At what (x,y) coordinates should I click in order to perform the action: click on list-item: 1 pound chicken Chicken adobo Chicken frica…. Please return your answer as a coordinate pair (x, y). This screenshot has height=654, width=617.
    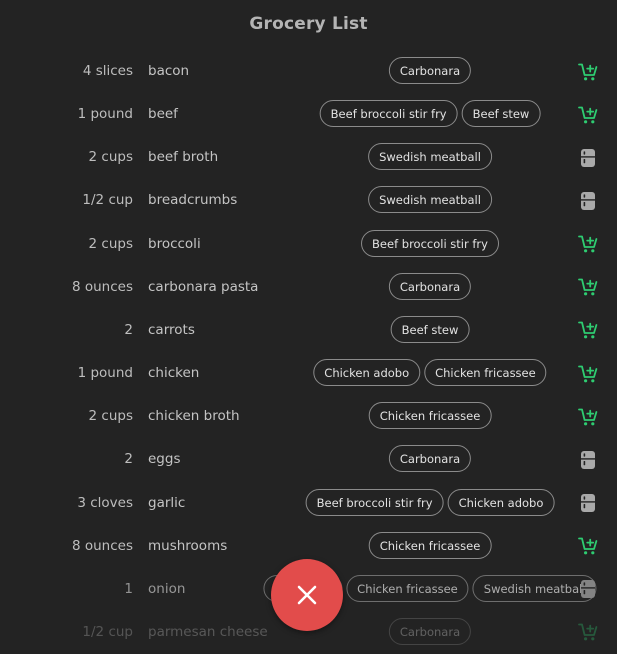
    Looking at the image, I should click on (308, 373).